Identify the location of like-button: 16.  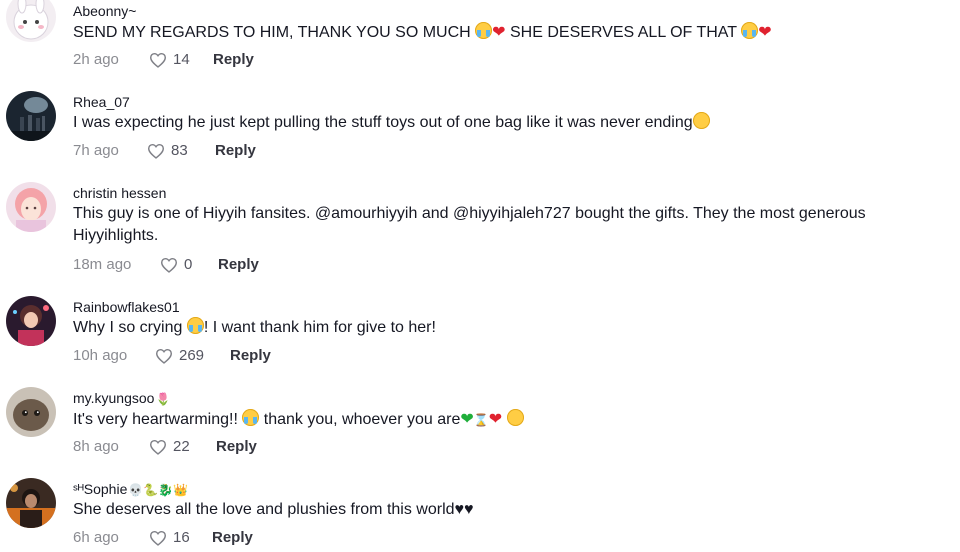
(169, 538).